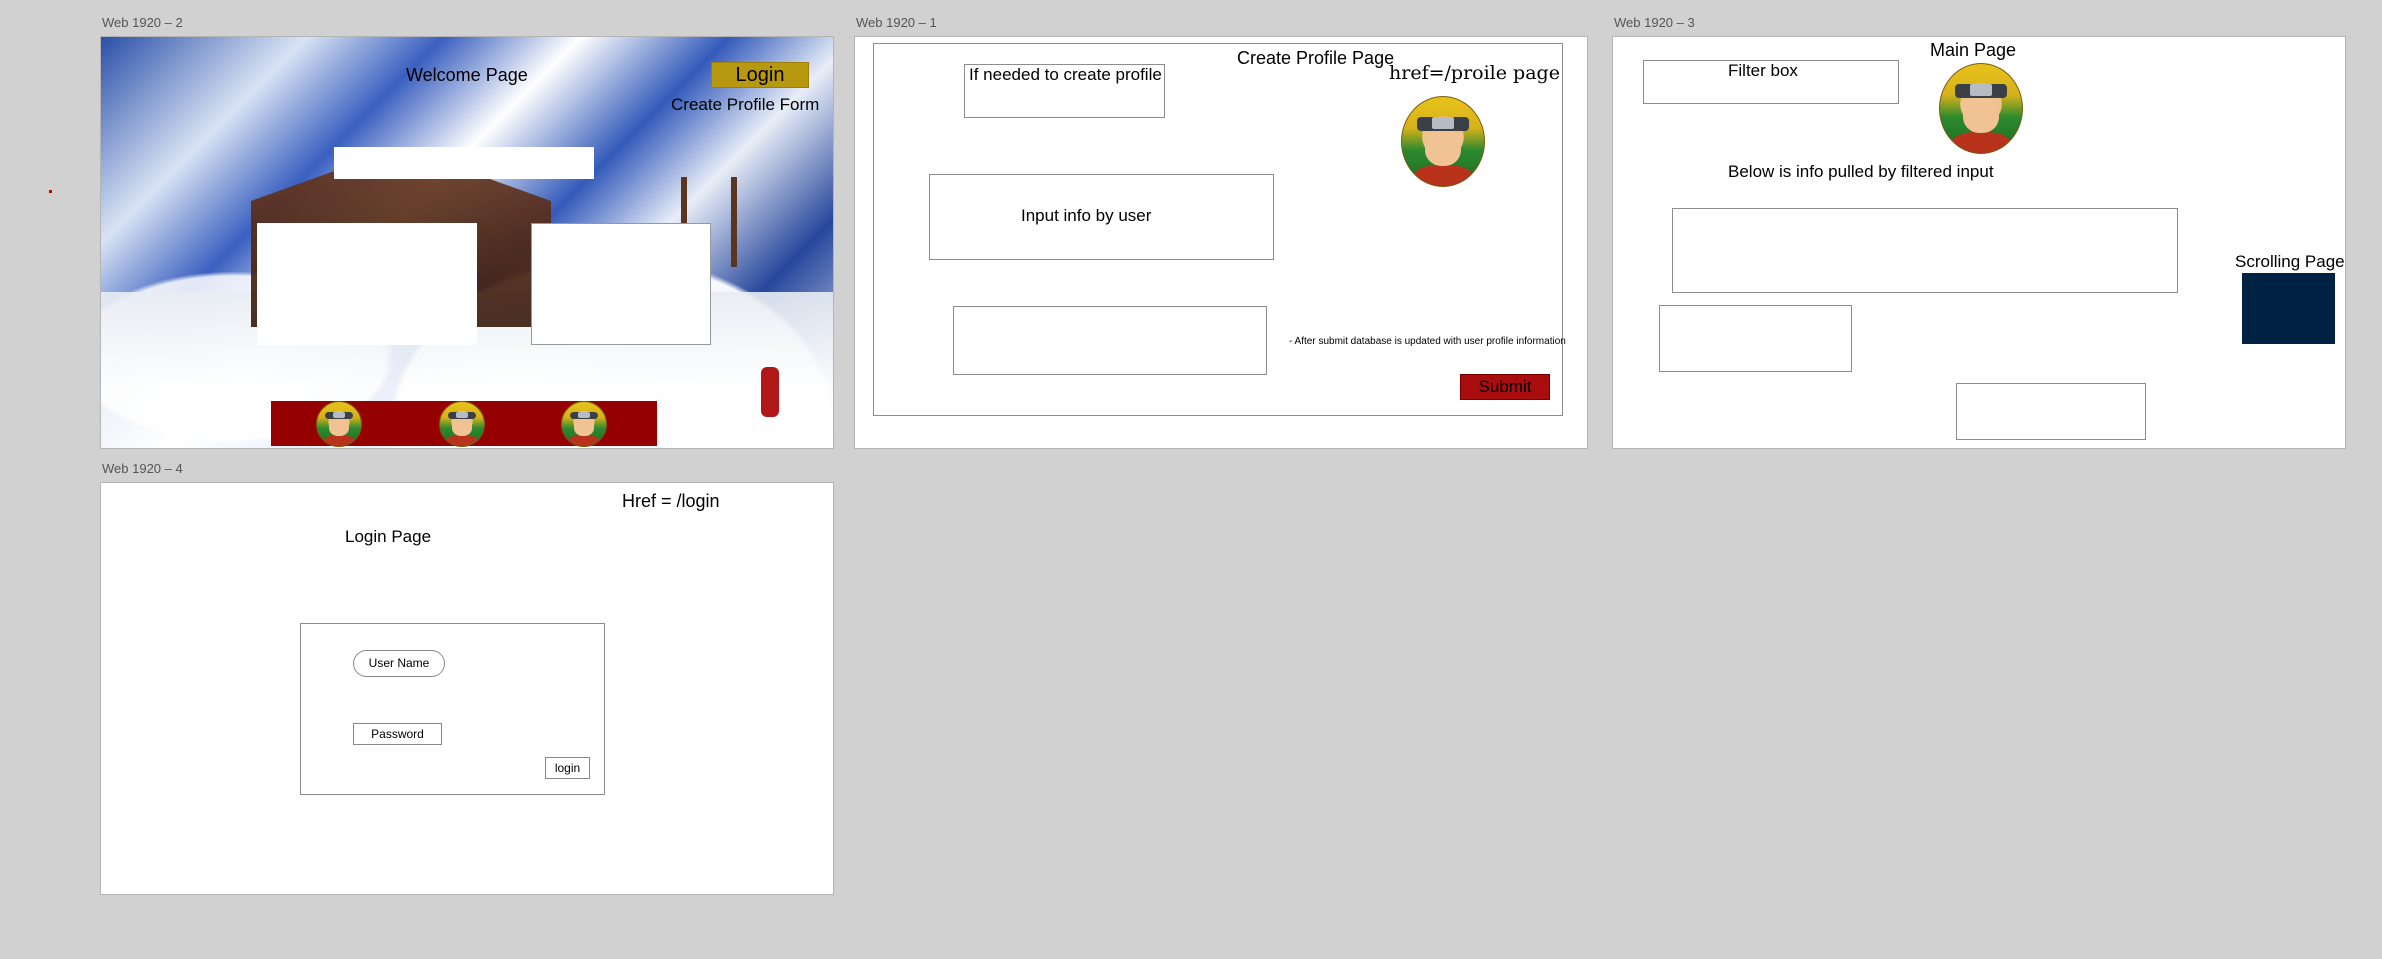 This screenshot has width=2382, height=959. Describe the element at coordinates (1755, 338) in the screenshot. I see `results-box-left` at that location.